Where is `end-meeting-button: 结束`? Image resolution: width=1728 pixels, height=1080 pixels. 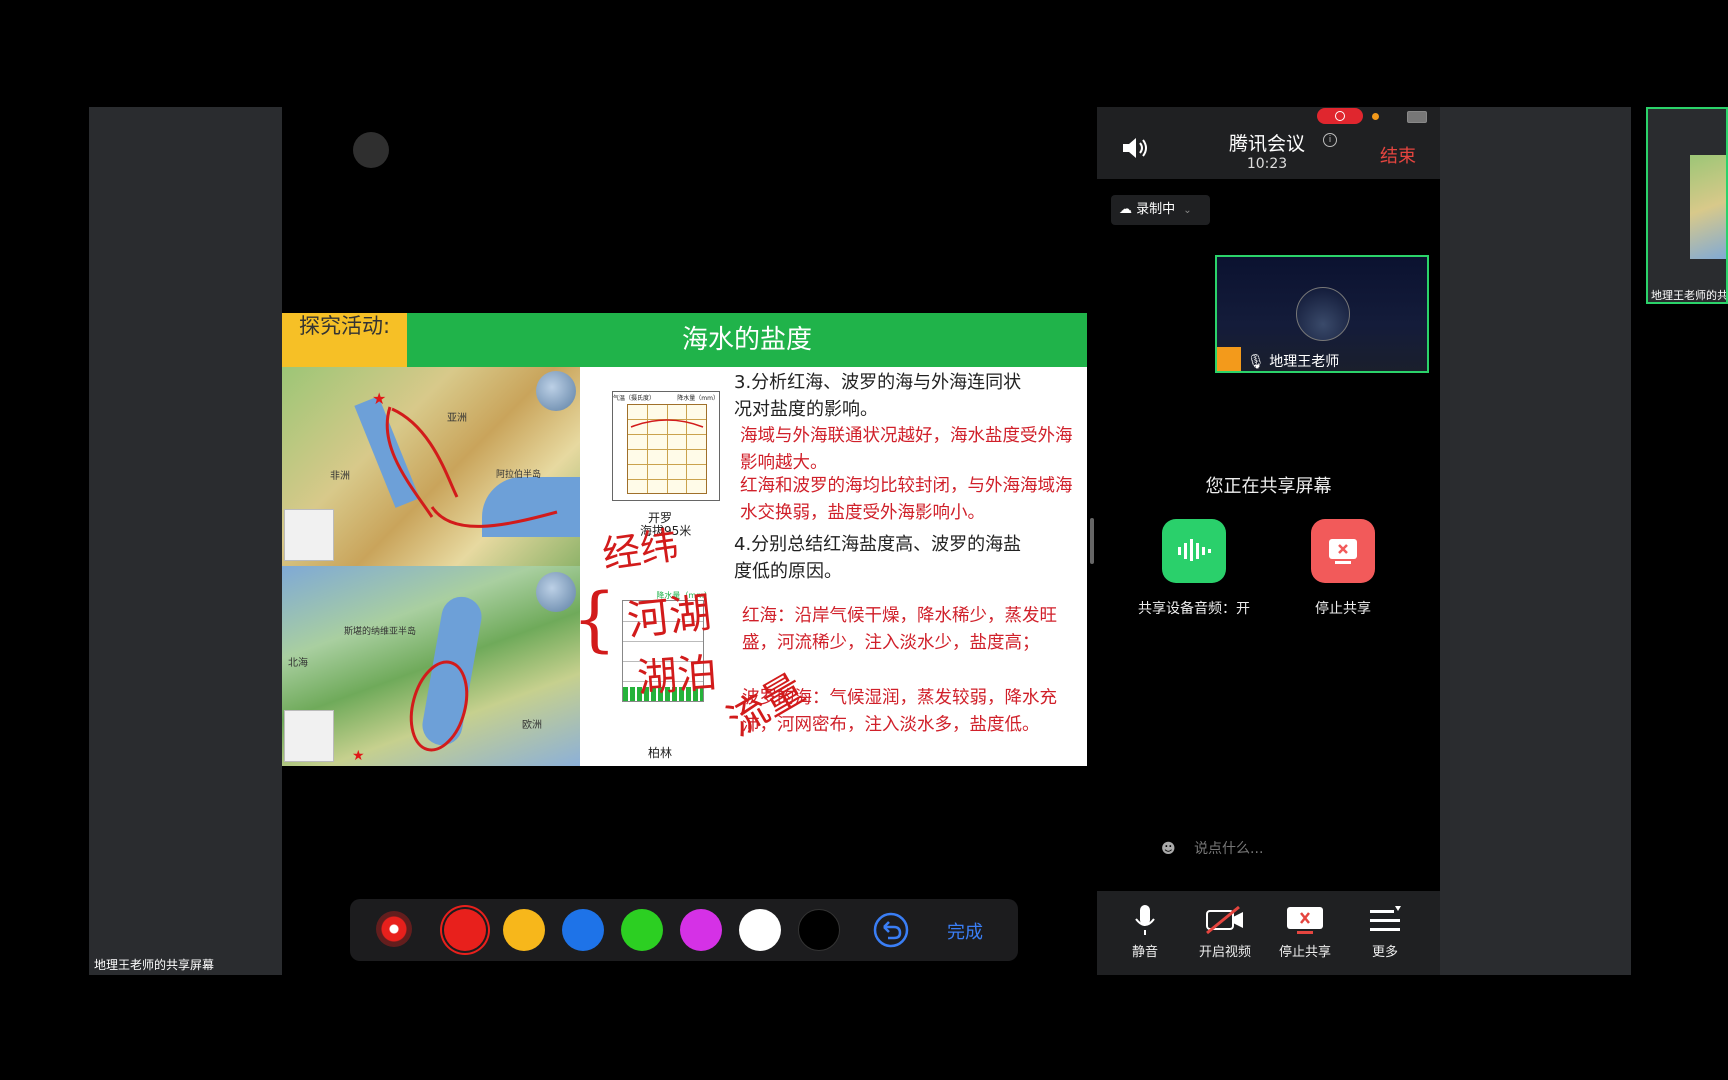
end-meeting-button: 结束 is located at coordinates (1398, 155).